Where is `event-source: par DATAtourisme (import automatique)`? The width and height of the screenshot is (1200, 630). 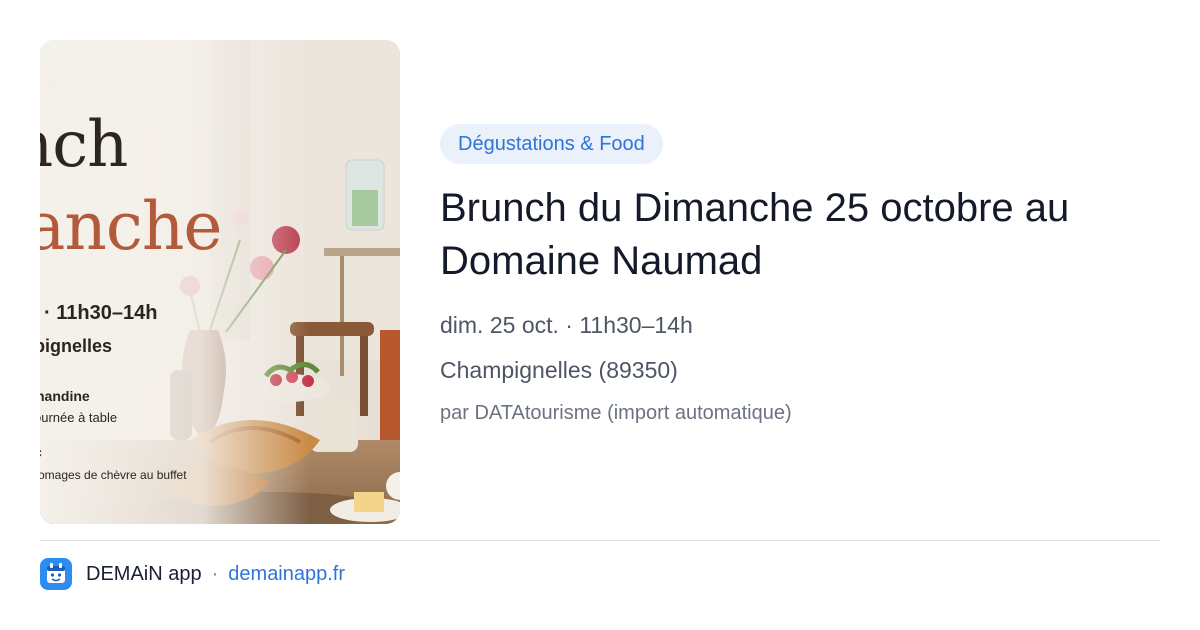
event-source: par DATAtourisme (import automatique) is located at coordinates (616, 413).